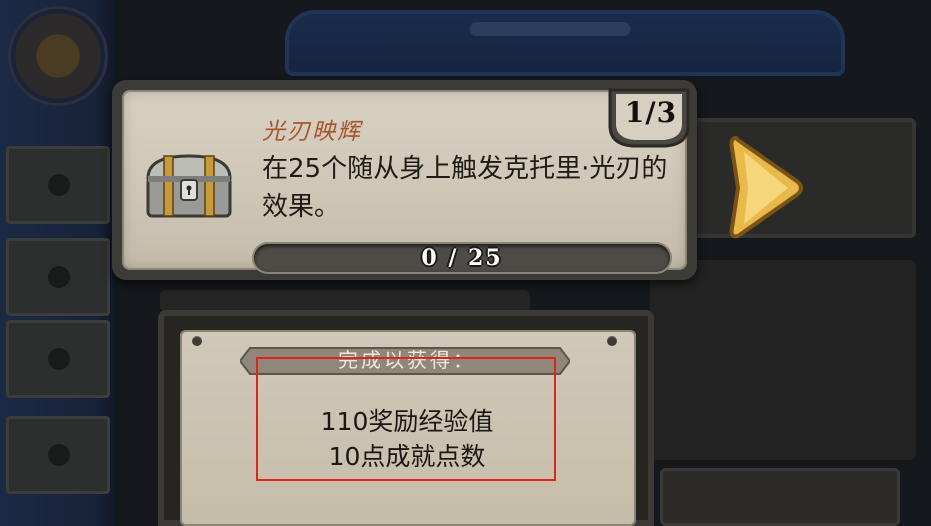 This screenshot has height=526, width=931. What do you see at coordinates (465, 188) in the screenshot?
I see `quest-description: 在25个随从身上触发克托里·光刃的效果。` at bounding box center [465, 188].